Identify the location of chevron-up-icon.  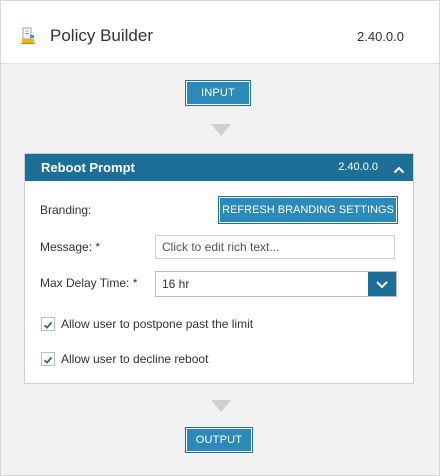
(399, 168).